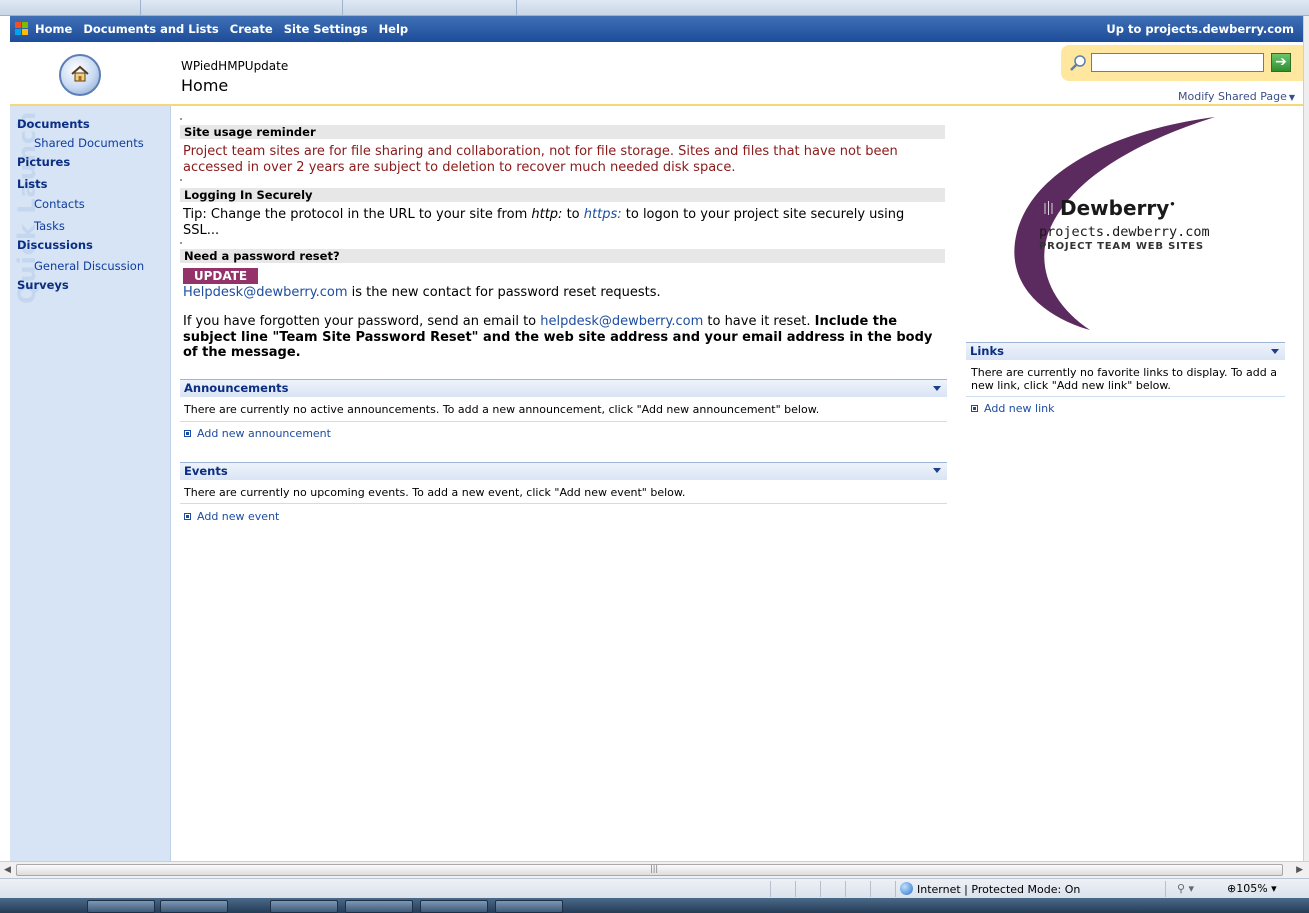  I want to click on ql-pictures: Pictures, so click(43, 162).